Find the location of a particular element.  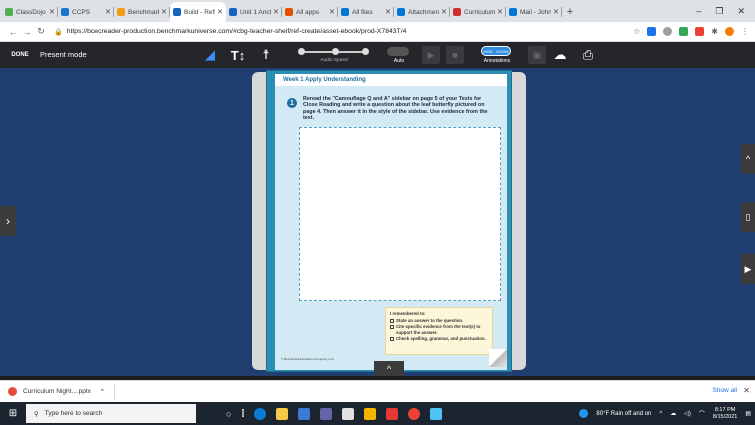

clock: 8:17 PM 8/15/2021 is located at coordinates (725, 414).